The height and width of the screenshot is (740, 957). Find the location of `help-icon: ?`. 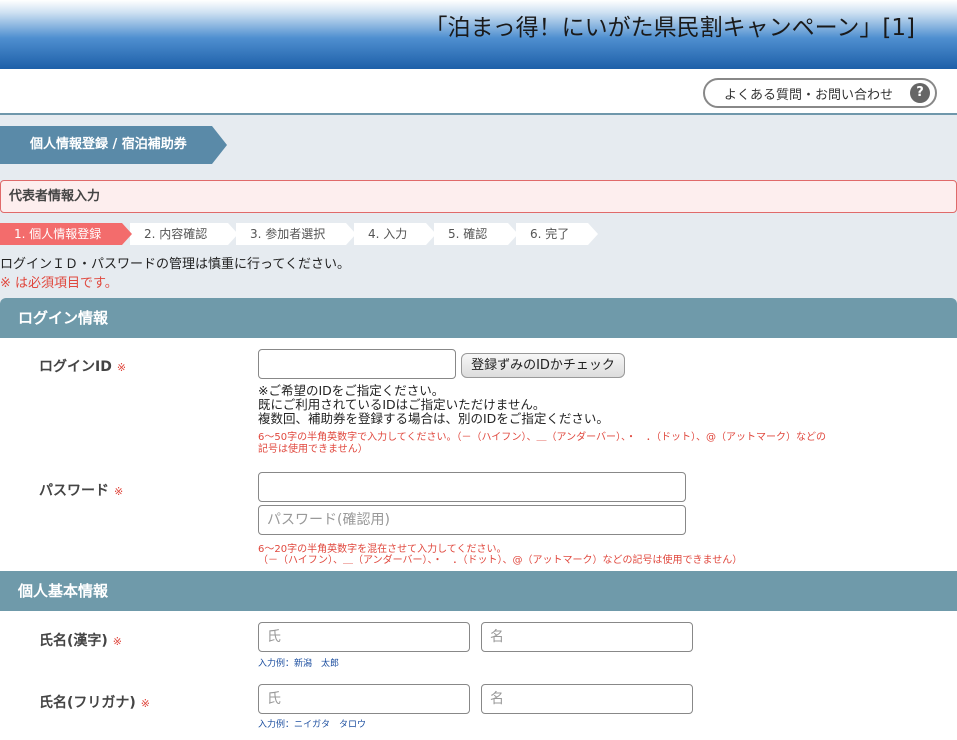

help-icon: ? is located at coordinates (920, 93).